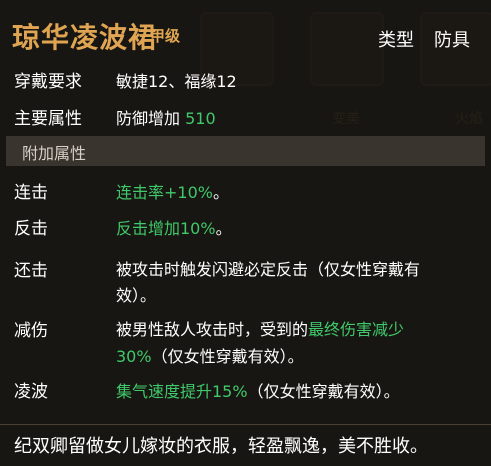 The width and height of the screenshot is (491, 466). Describe the element at coordinates (452, 40) in the screenshot. I see `item-type-value: 防具` at that location.